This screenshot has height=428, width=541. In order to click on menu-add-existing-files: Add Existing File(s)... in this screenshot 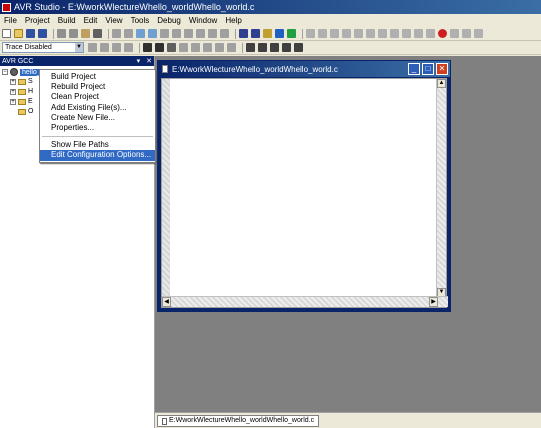, I will do `click(97, 108)`.